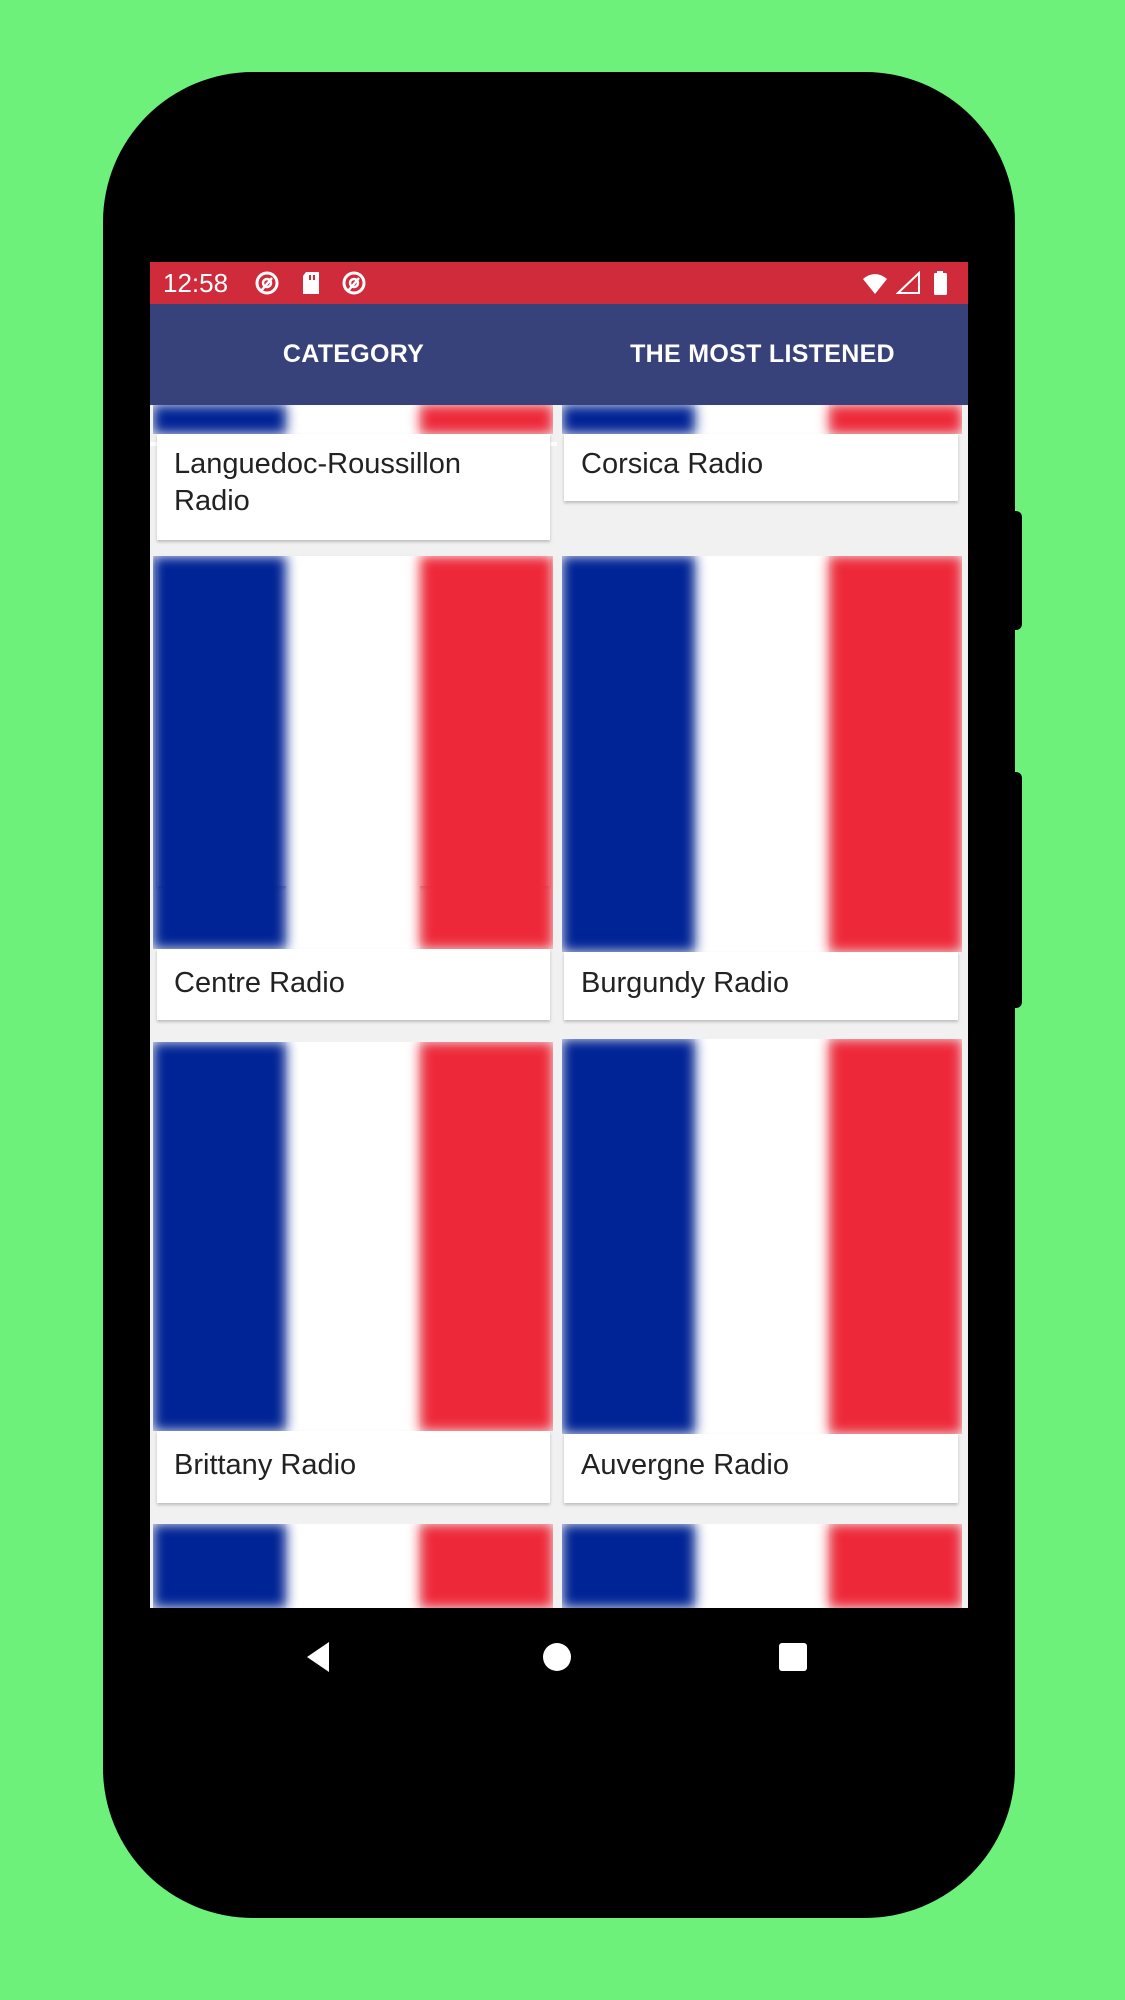 This screenshot has width=1125, height=2000. I want to click on navigation-bar, so click(559, 1656).